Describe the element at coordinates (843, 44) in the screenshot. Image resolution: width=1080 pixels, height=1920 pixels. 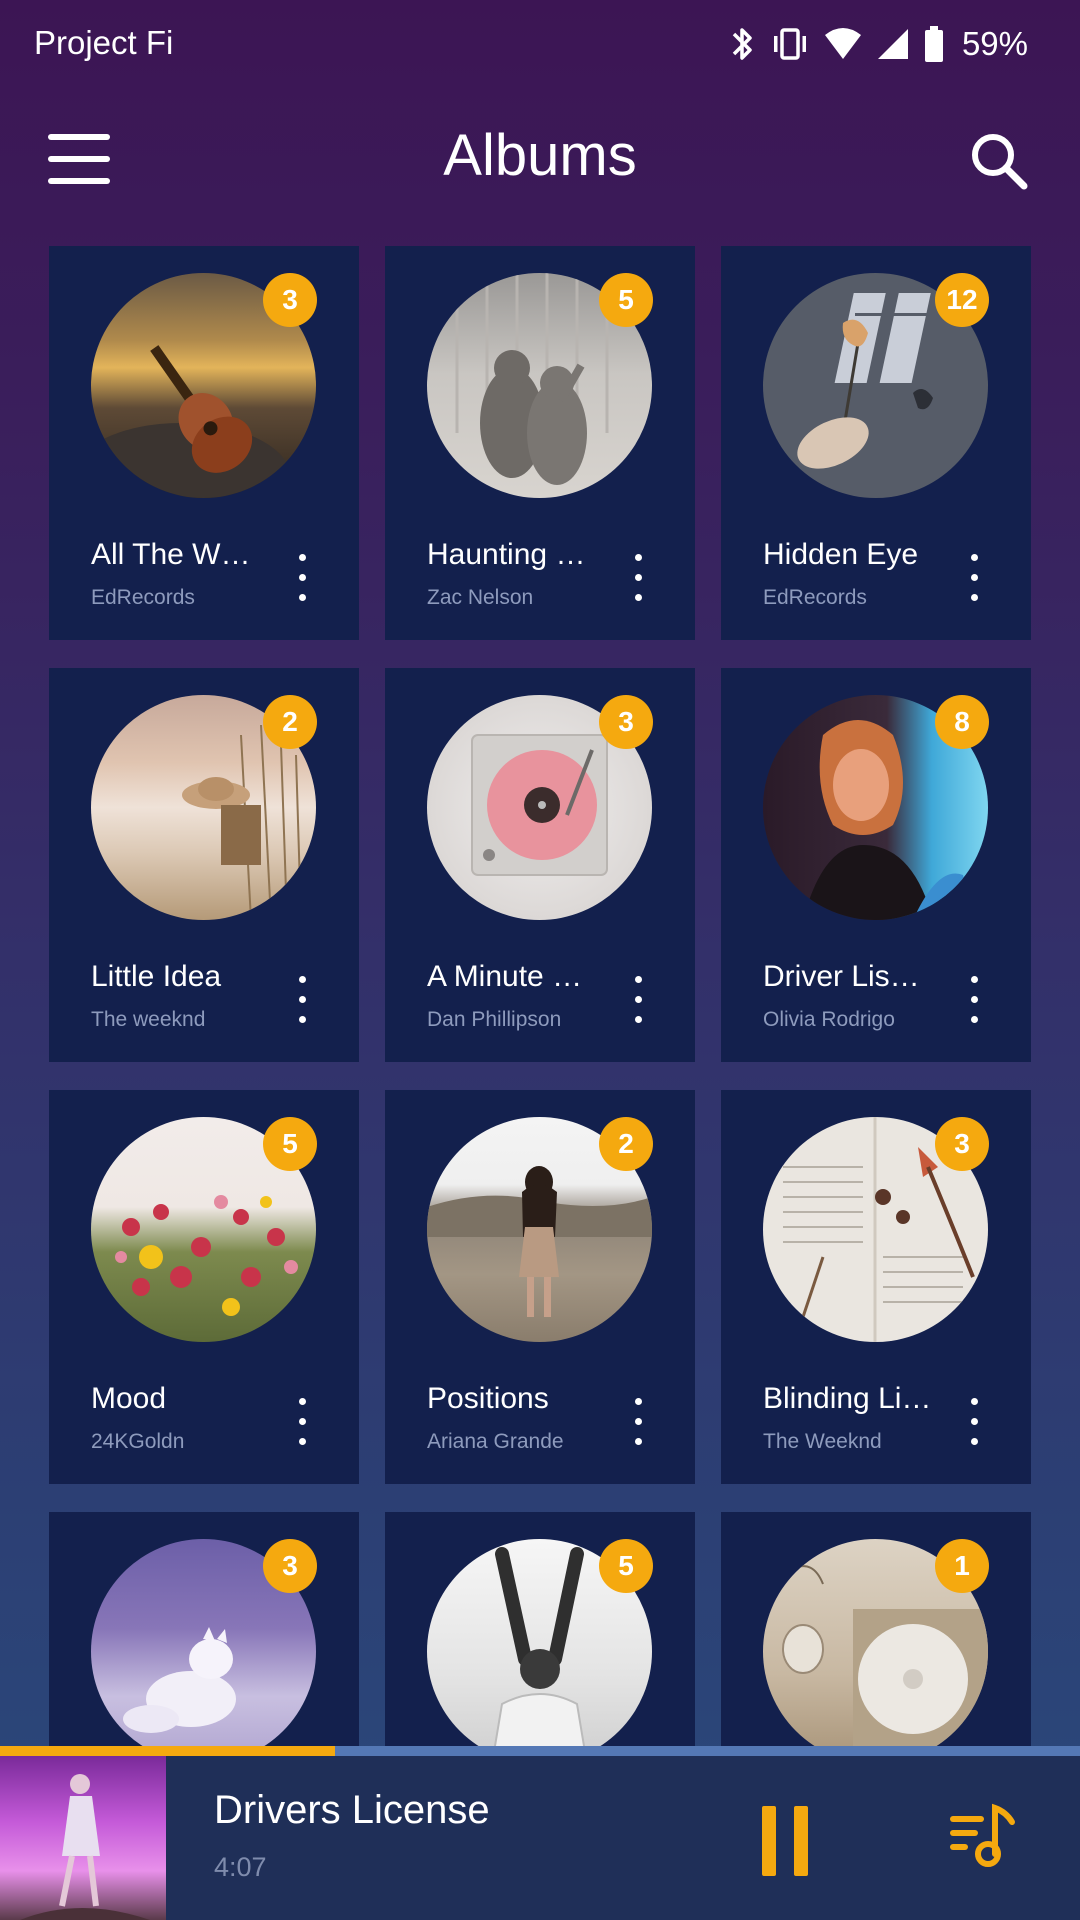
I see `wifi-icon` at that location.